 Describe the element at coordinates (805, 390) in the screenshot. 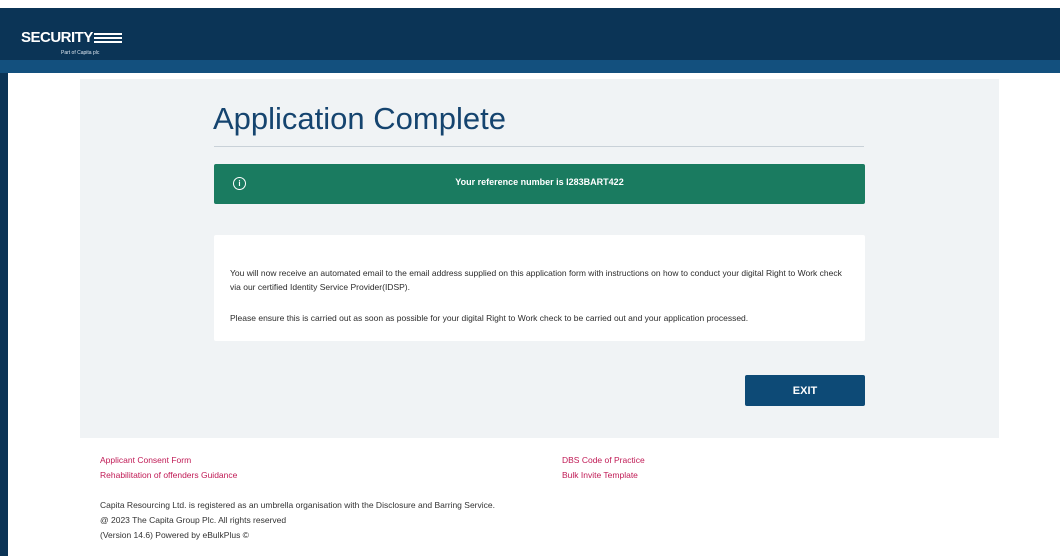

I see `exit-button: EXIT` at that location.